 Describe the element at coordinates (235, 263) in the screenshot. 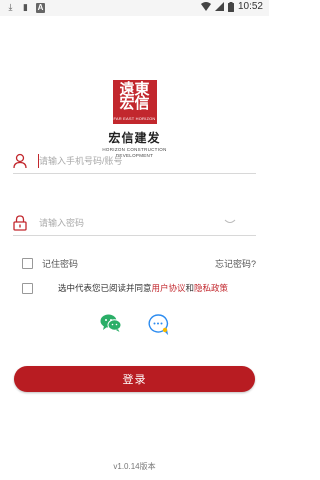

I see `forgot-password-link: 忘记密码?` at that location.